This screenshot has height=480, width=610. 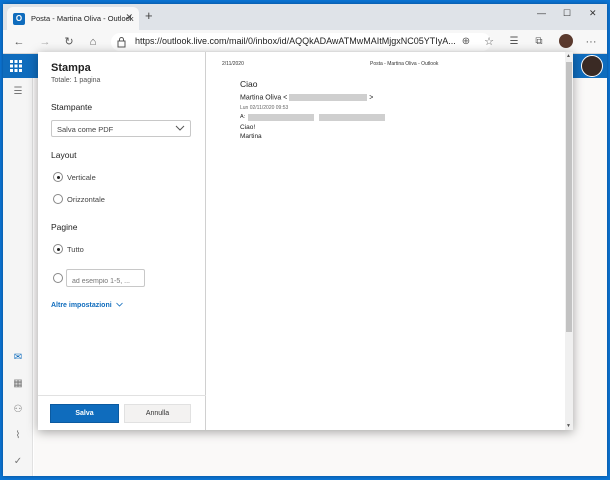 What do you see at coordinates (18, 358) in the screenshot?
I see `mail-icon: ✉` at bounding box center [18, 358].